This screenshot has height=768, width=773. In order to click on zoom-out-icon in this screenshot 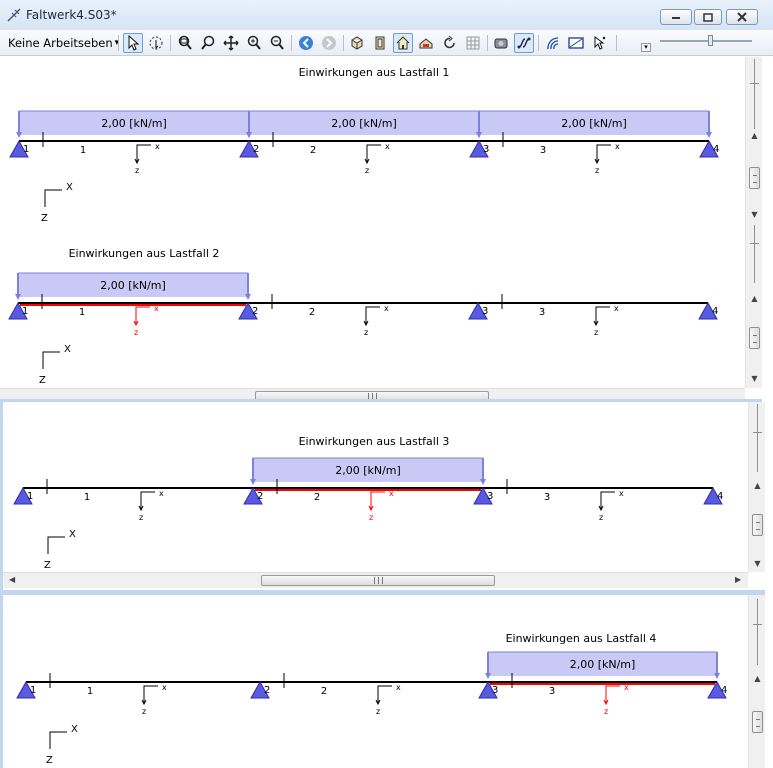, I will do `click(277, 43)`.